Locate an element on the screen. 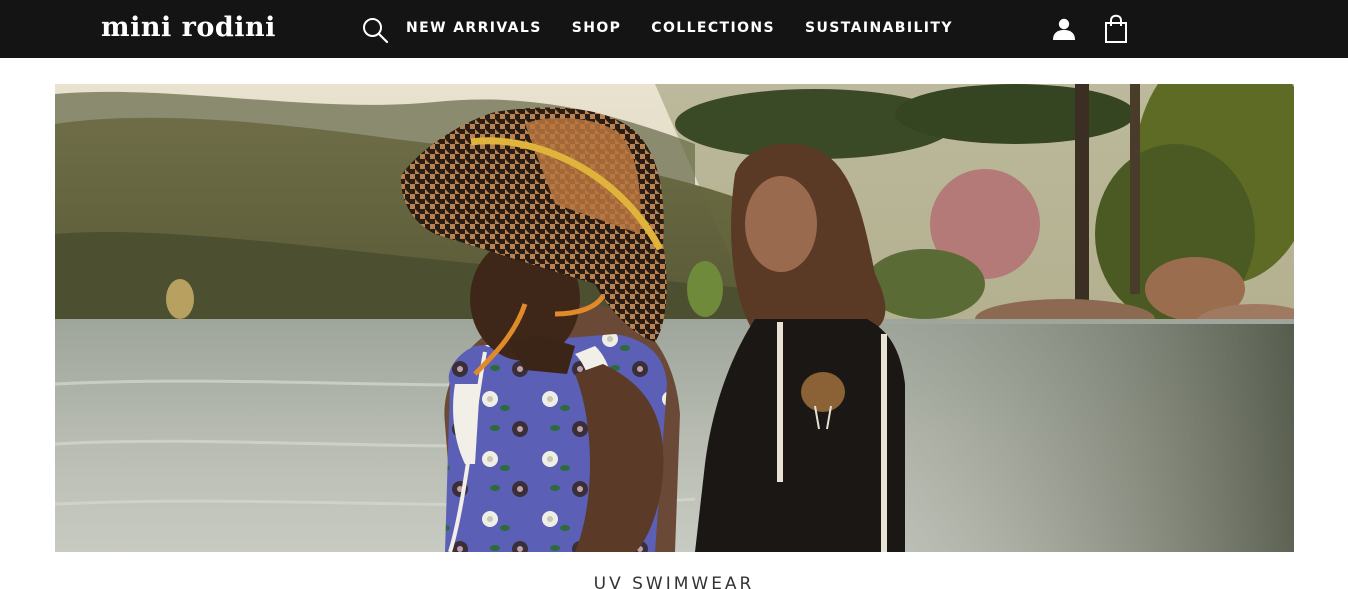 Image resolution: width=1348 pixels, height=589 pixels. nav-shop: SHOP is located at coordinates (597, 28).